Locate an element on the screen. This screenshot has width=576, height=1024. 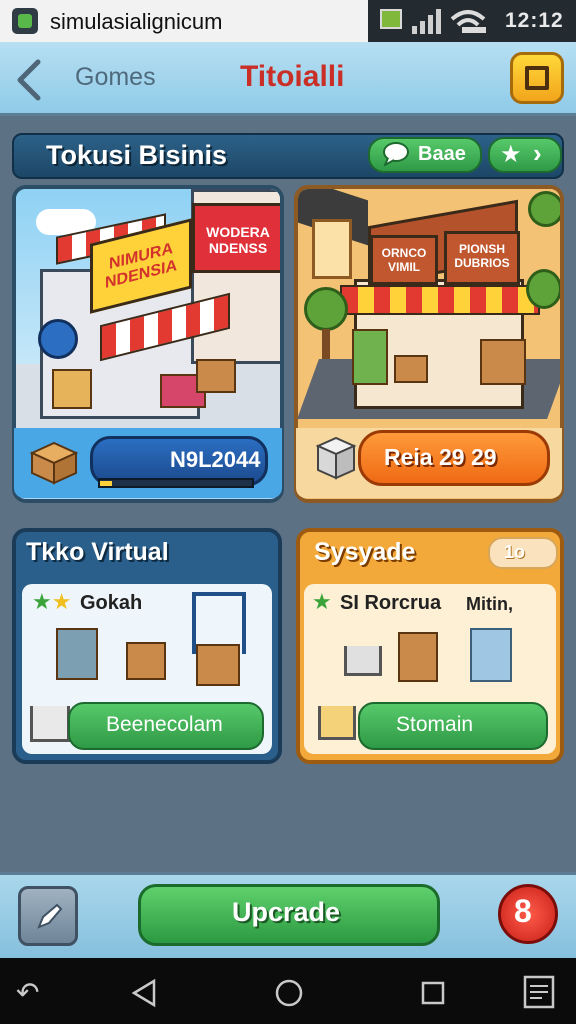
share-label: Baae is located at coordinates (442, 154).